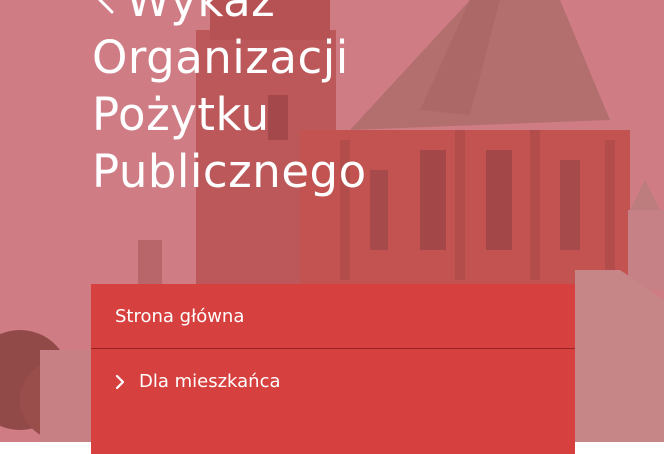 Image resolution: width=664 pixels, height=454 pixels. What do you see at coordinates (180, 316) in the screenshot?
I see `menu-item-label: Strona główna` at bounding box center [180, 316].